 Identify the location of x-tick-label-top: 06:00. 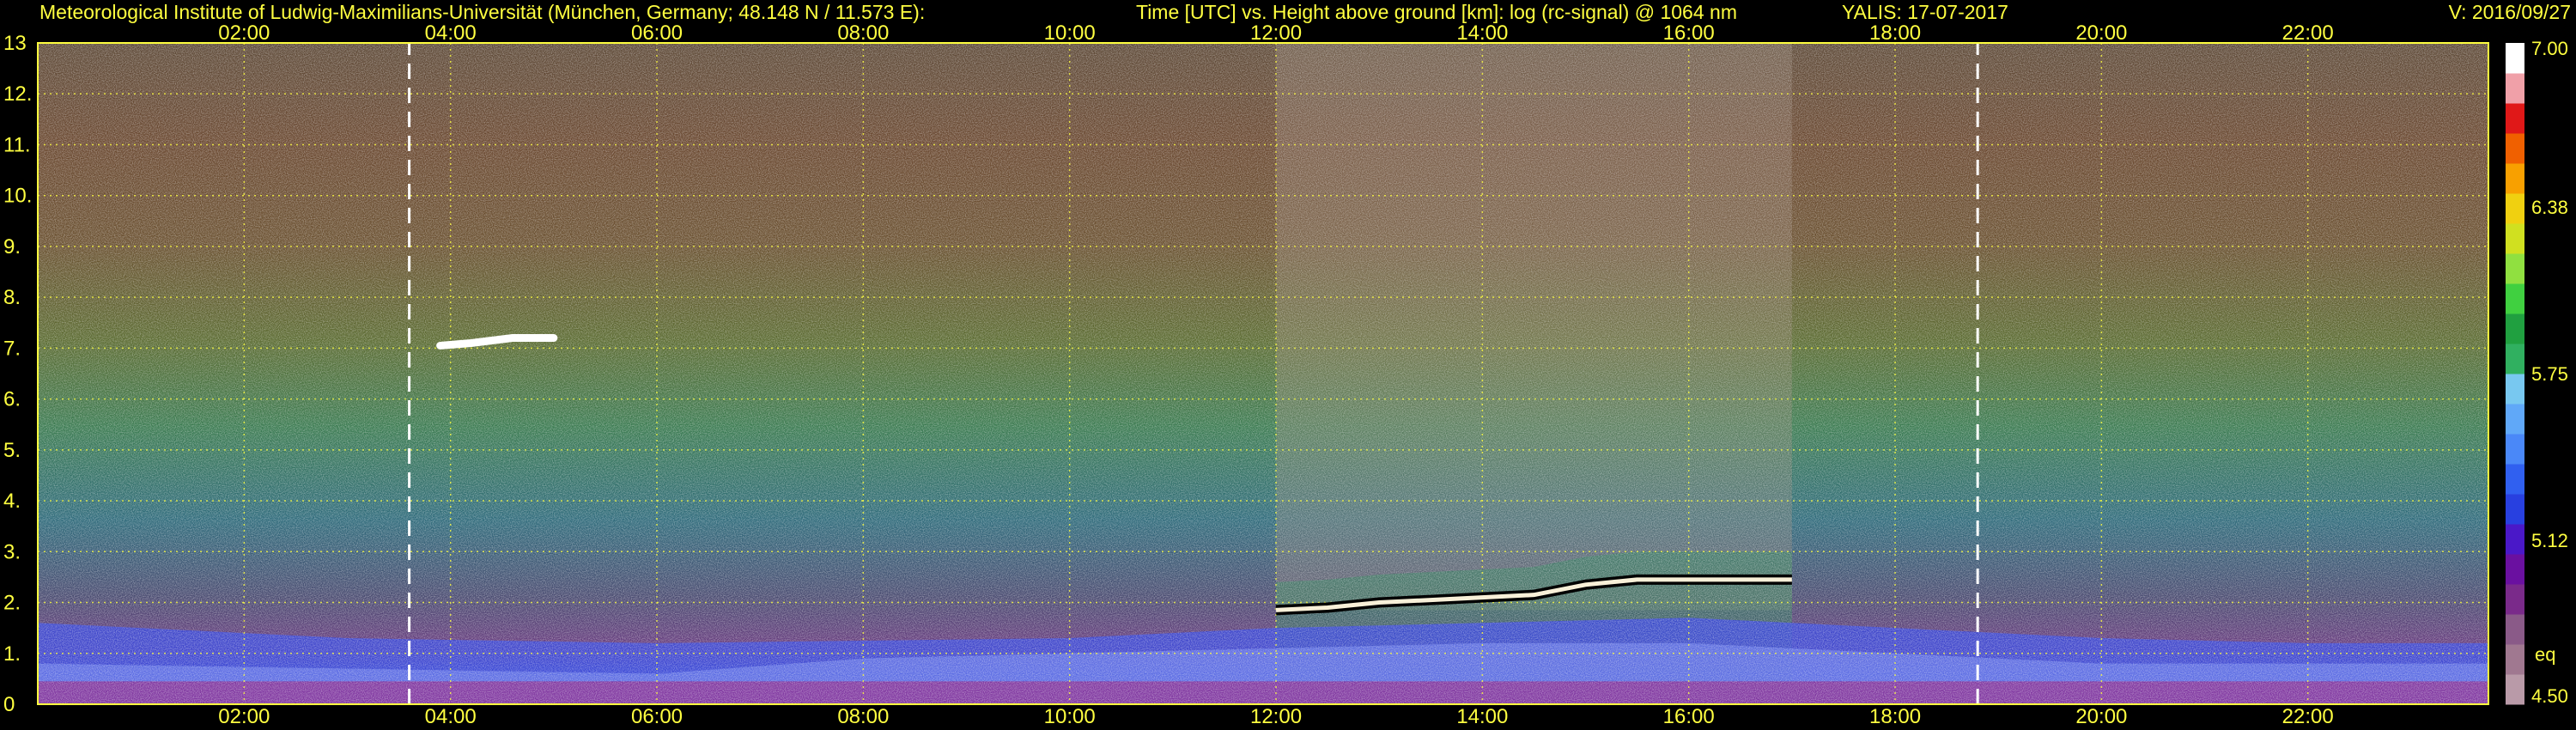
(657, 33).